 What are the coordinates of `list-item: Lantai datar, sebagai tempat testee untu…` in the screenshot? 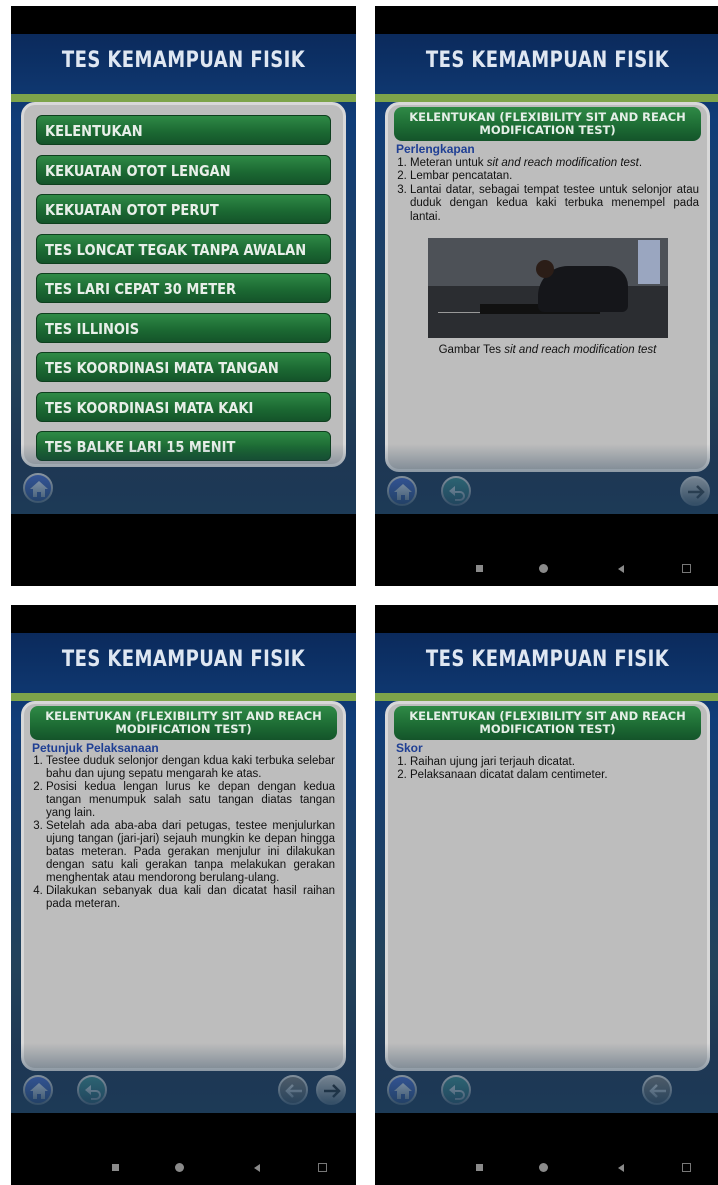 It's located at (554, 204).